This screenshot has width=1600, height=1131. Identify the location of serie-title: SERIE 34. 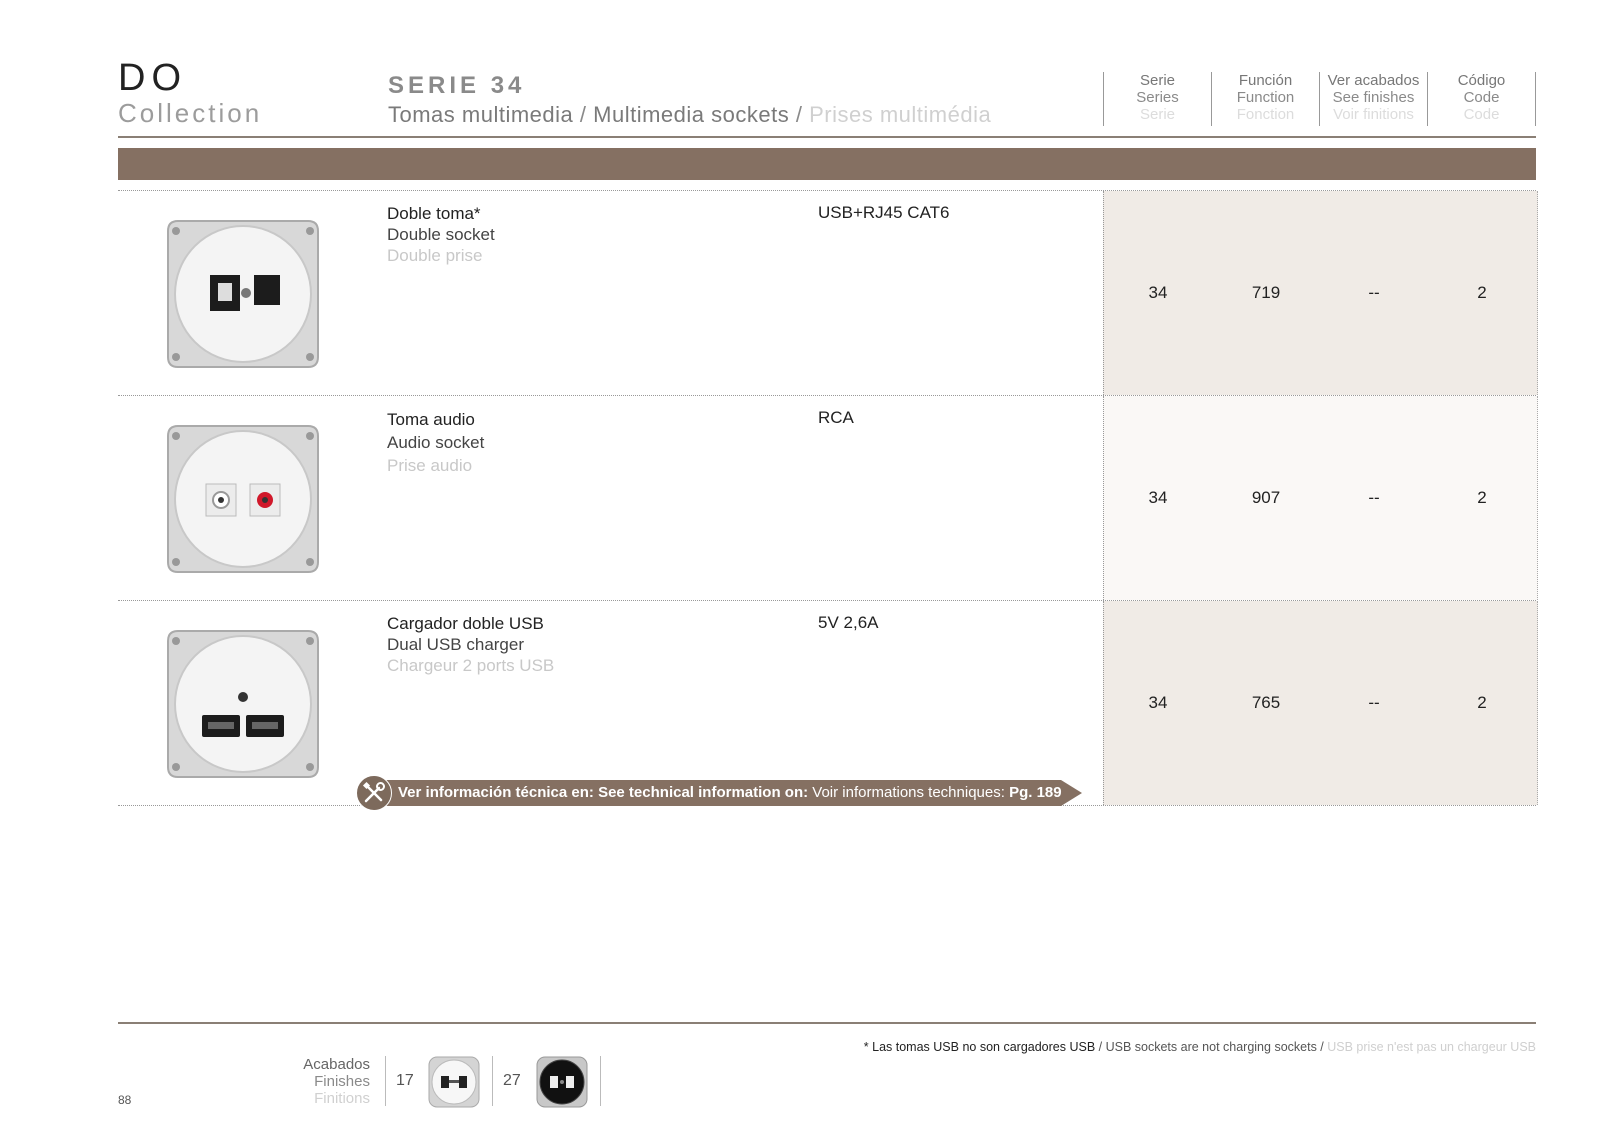
(457, 85).